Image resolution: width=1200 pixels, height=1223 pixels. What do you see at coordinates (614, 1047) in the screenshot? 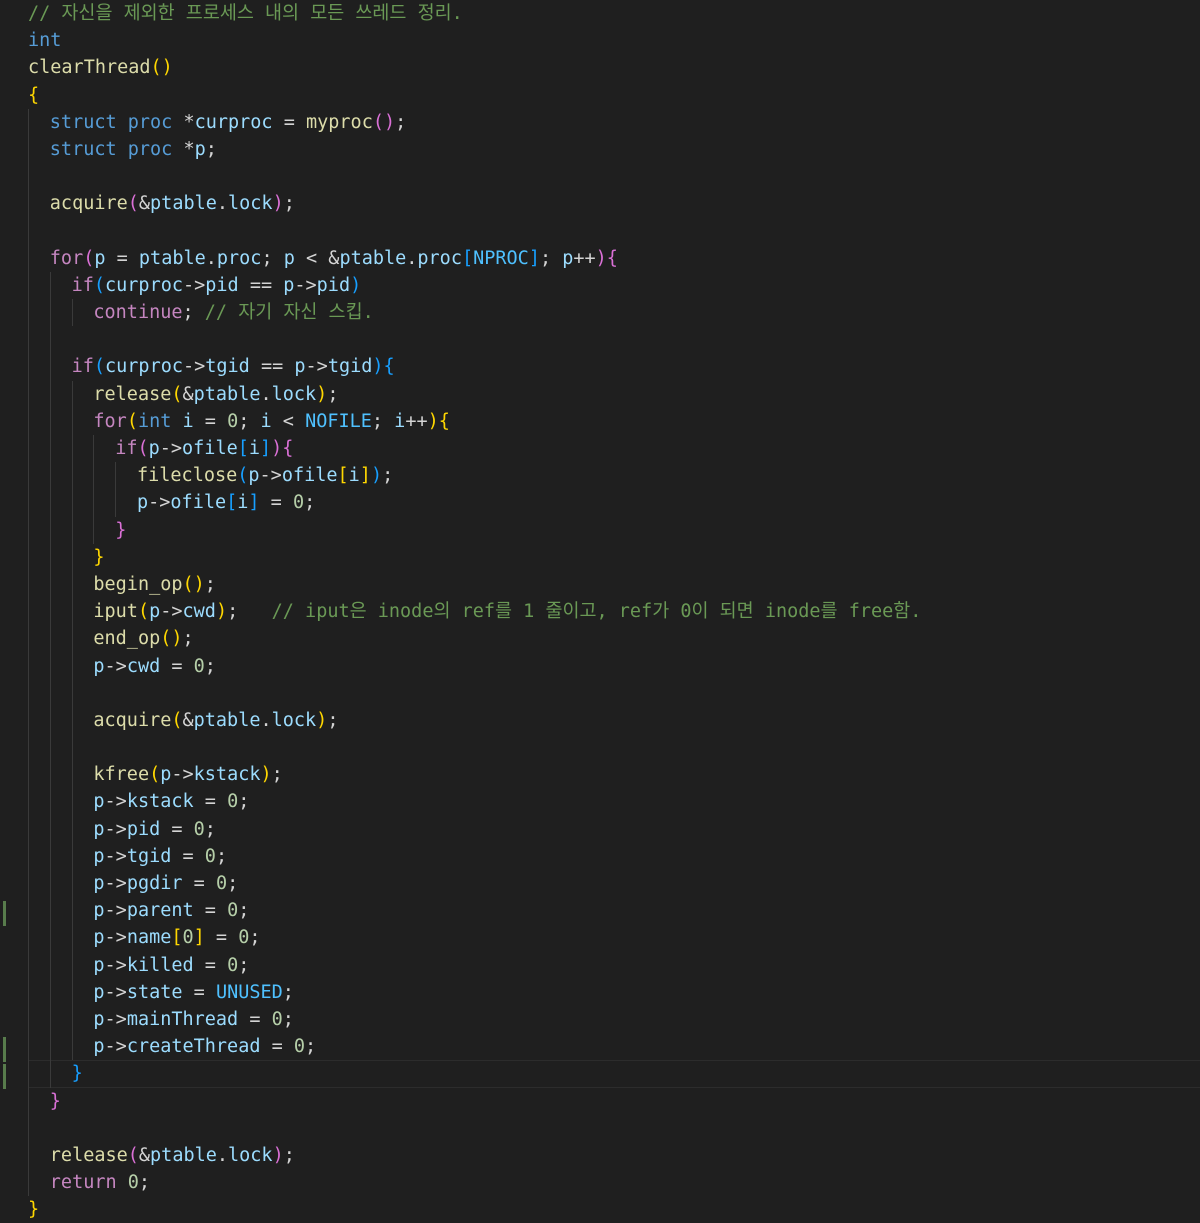
I see `code-line: p->createThread = 0;` at bounding box center [614, 1047].